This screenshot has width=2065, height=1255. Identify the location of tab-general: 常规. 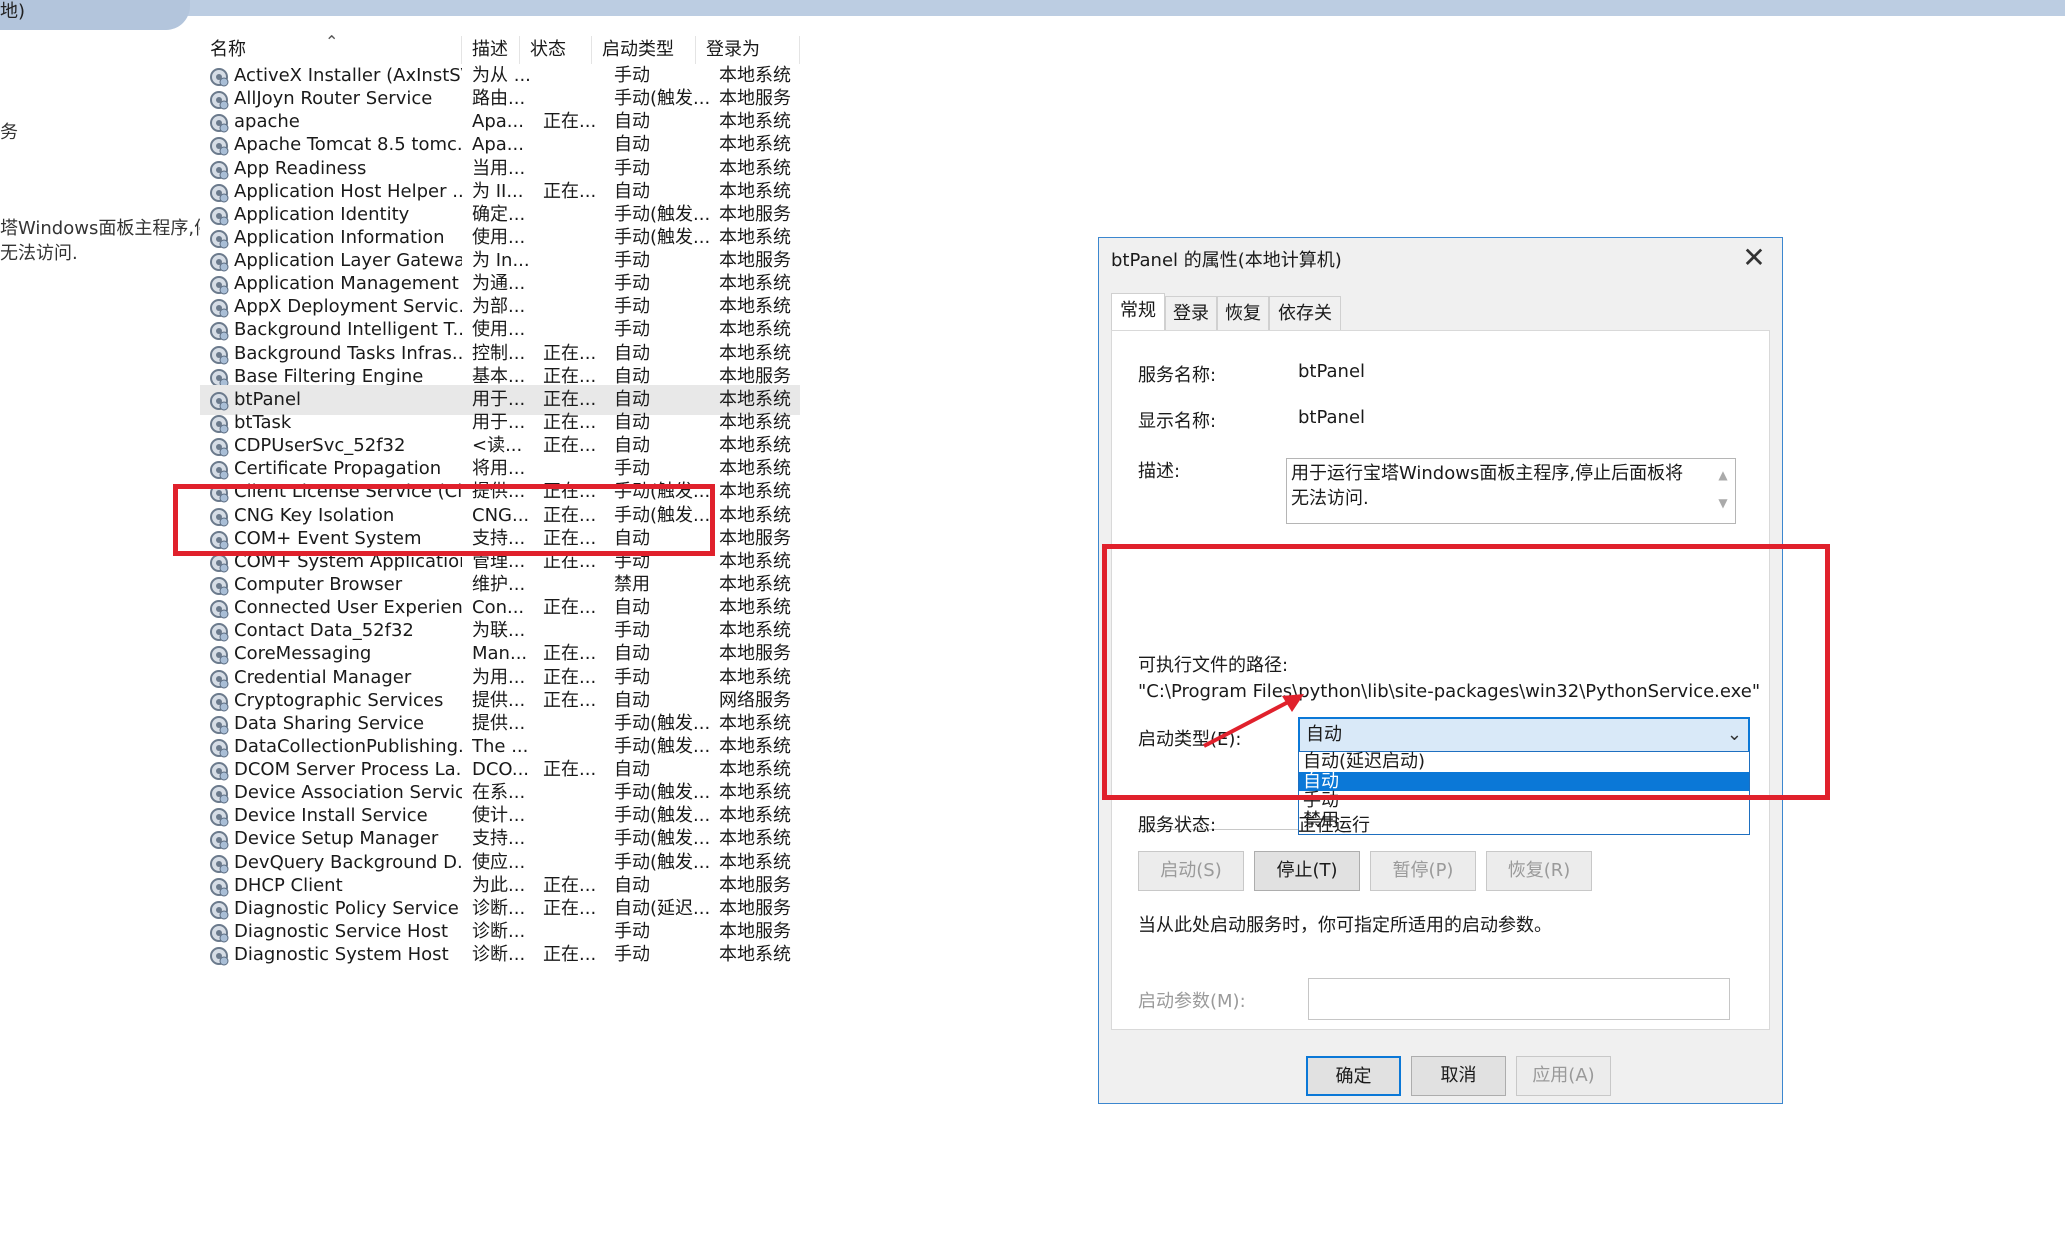
(1138, 312).